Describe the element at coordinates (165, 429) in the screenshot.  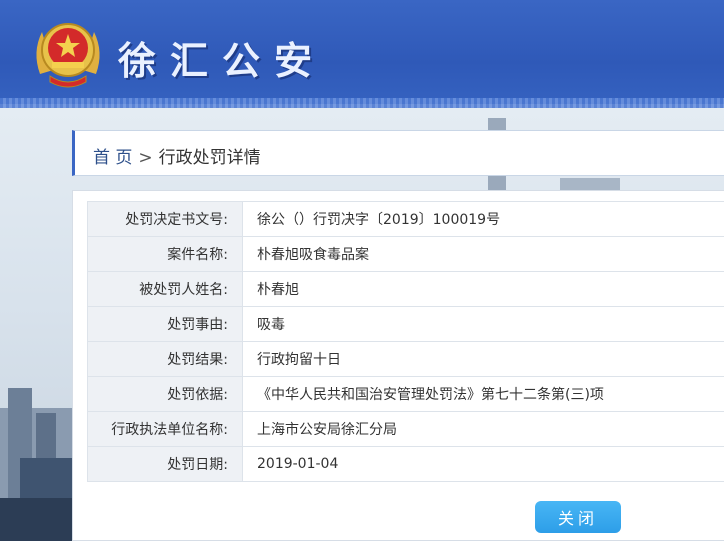
I see `row-label: 行政执法单位名称:` at that location.